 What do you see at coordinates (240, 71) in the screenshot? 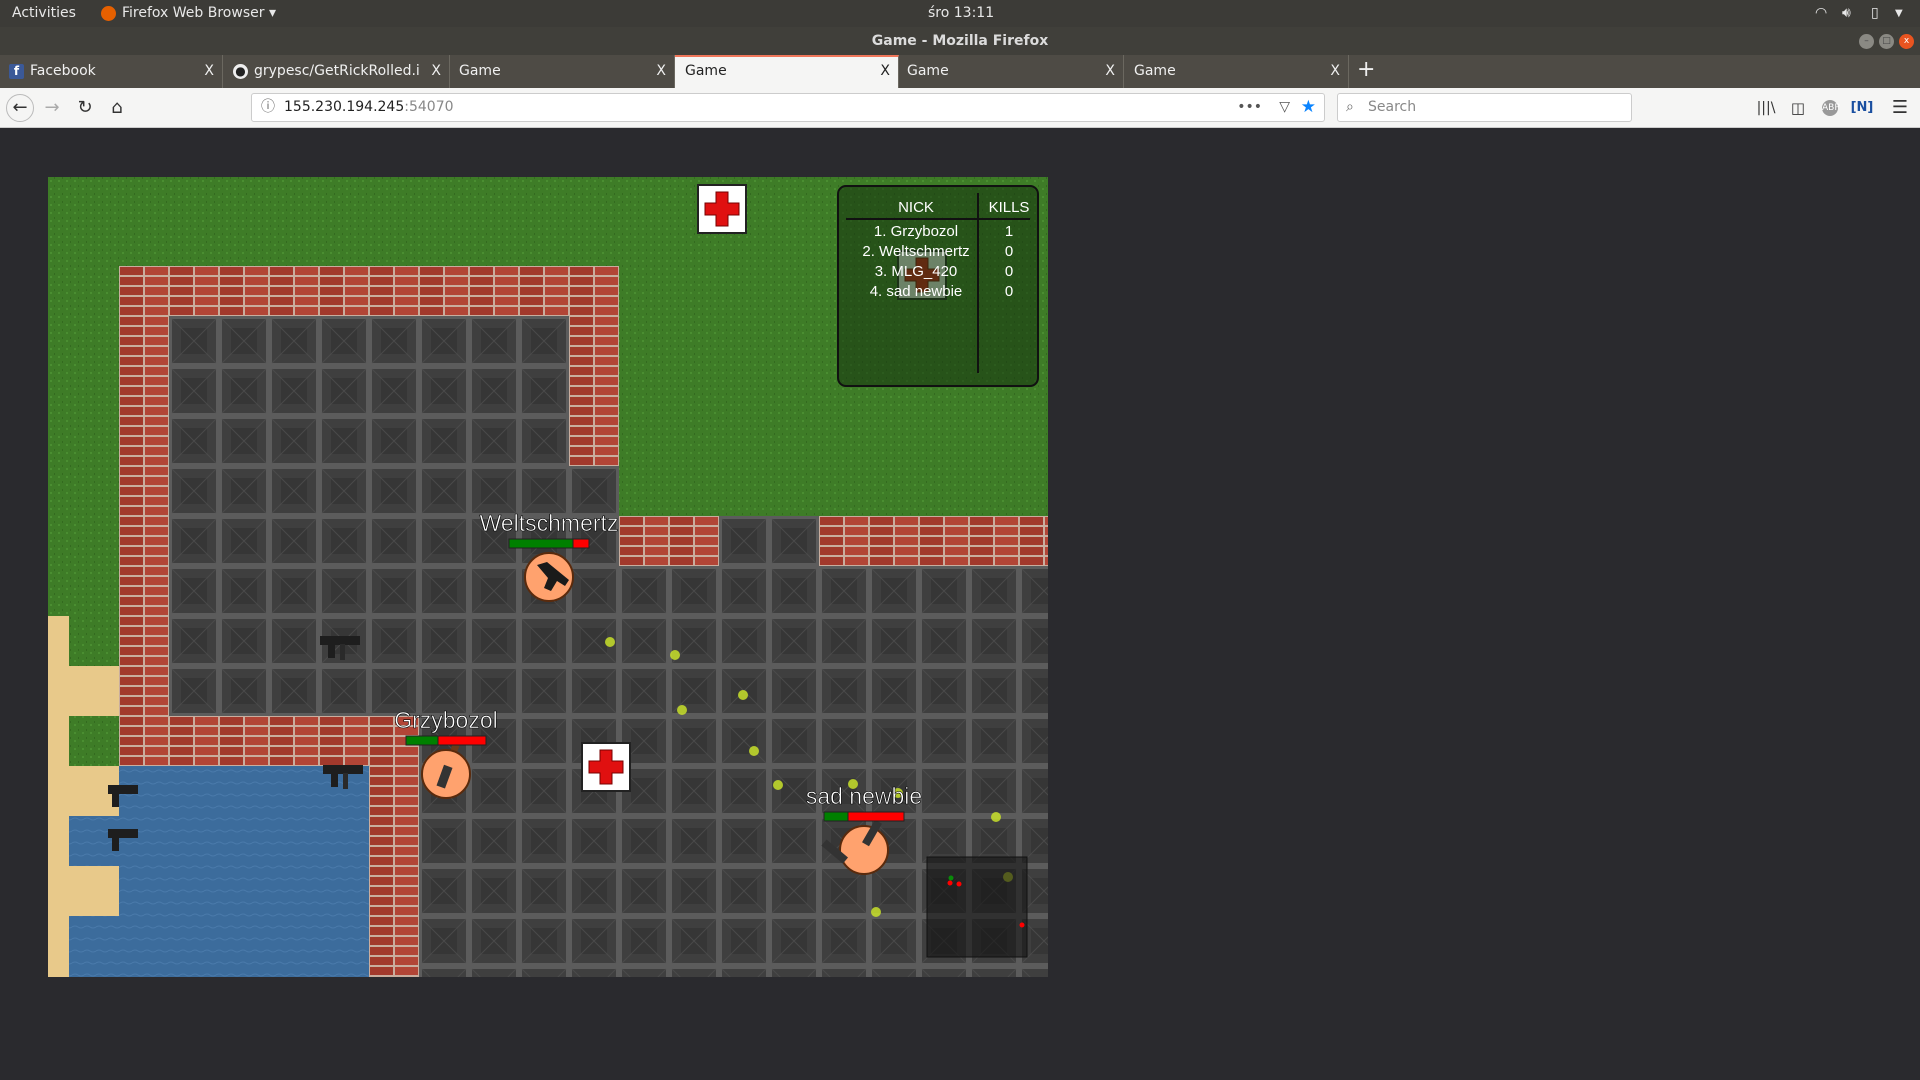
I see `github-icon: ●` at bounding box center [240, 71].